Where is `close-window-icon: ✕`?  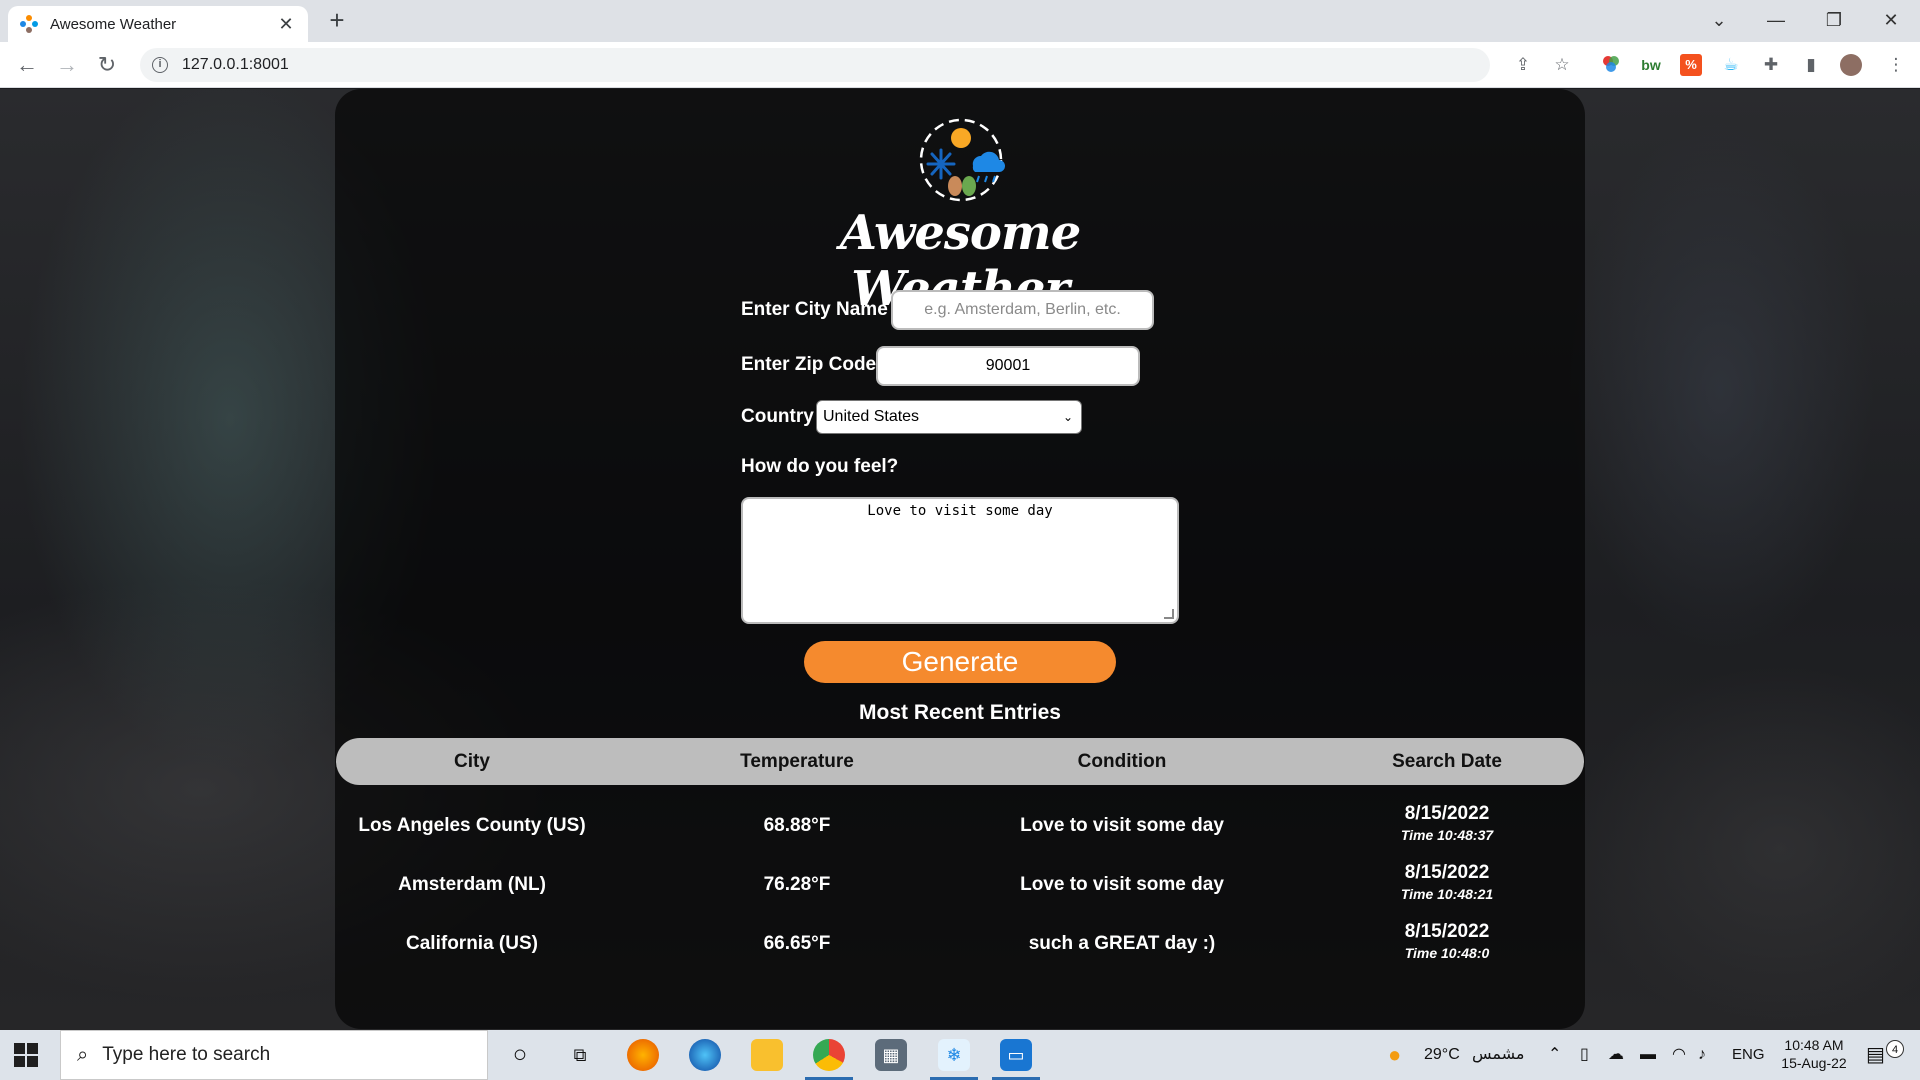
close-window-icon: ✕ is located at coordinates (1891, 21).